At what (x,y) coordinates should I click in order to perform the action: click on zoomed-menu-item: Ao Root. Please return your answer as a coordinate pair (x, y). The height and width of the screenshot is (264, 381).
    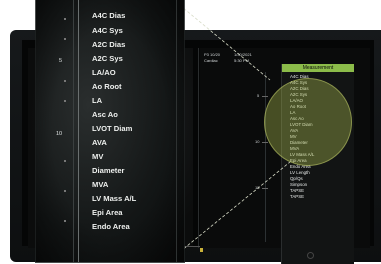
    Looking at the image, I should click on (107, 86).